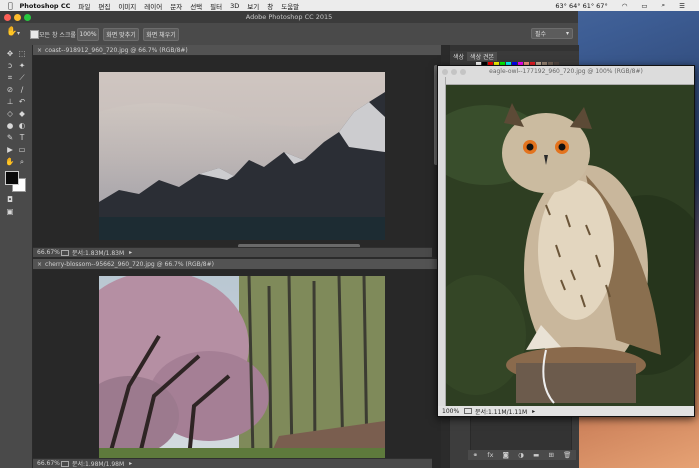 The image size is (699, 468). What do you see at coordinates (550, 455) in the screenshot?
I see `new-layer-icon: ⊞` at bounding box center [550, 455].